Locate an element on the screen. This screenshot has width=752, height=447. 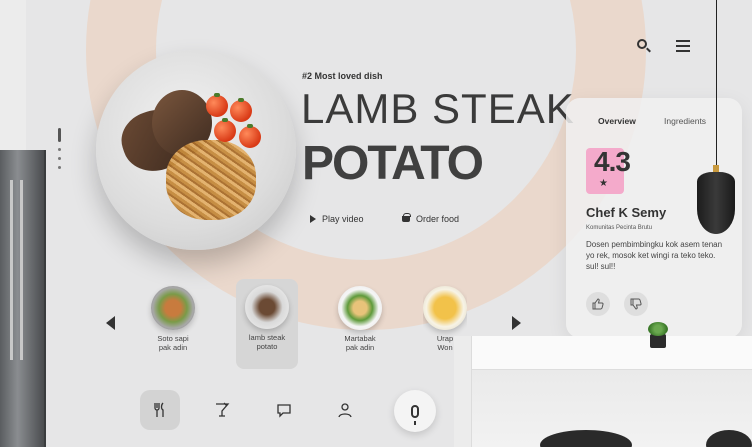
counter-top is located at coordinates (603, 353).